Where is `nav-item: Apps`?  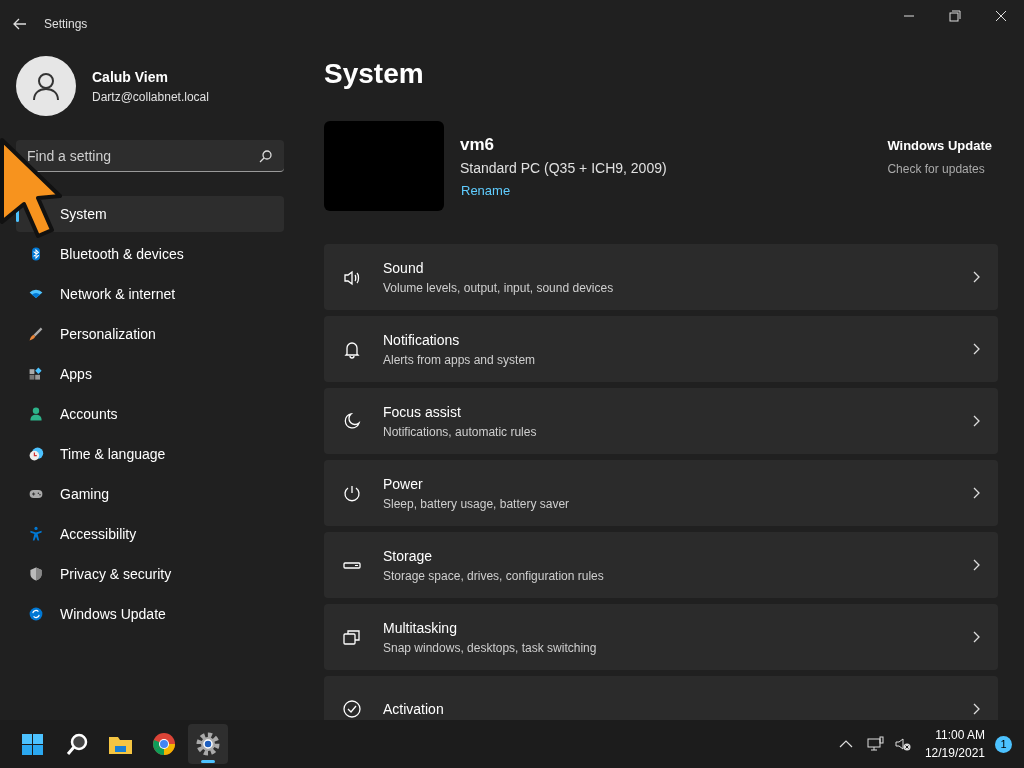
nav-item: Apps is located at coordinates (150, 374).